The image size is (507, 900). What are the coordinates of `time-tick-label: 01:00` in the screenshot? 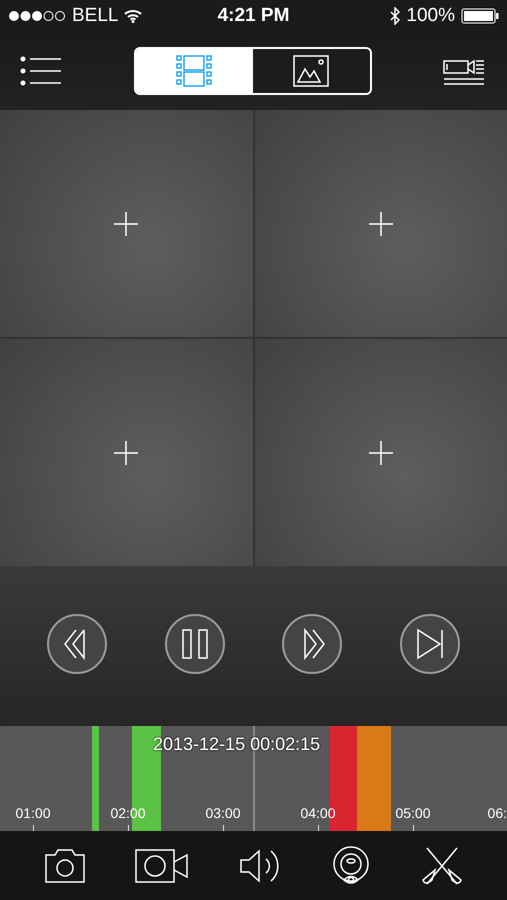 It's located at (33, 813).